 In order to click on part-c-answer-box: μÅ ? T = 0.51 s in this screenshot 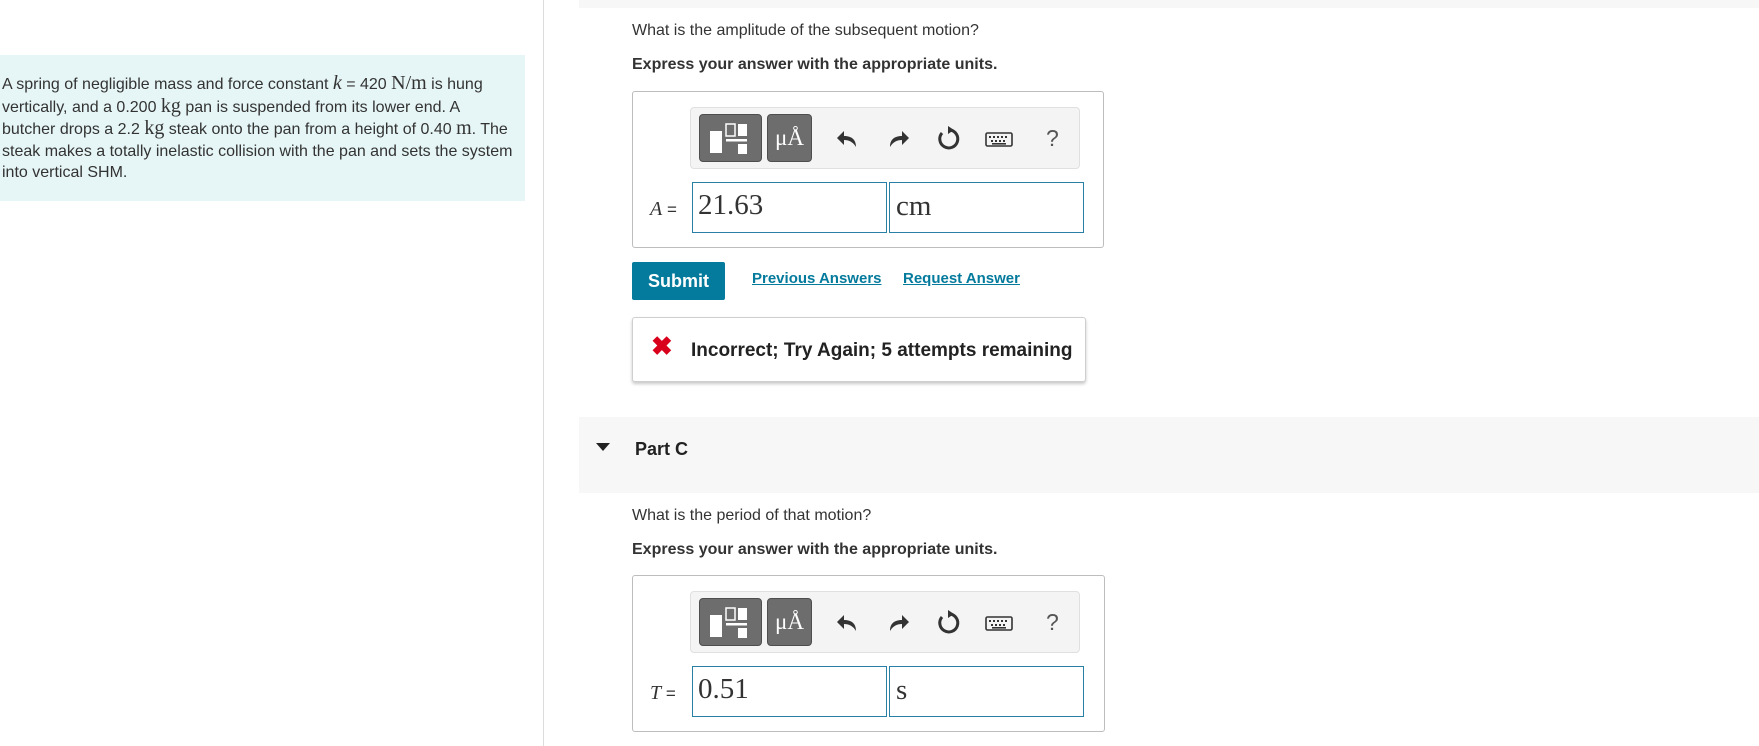, I will do `click(868, 653)`.